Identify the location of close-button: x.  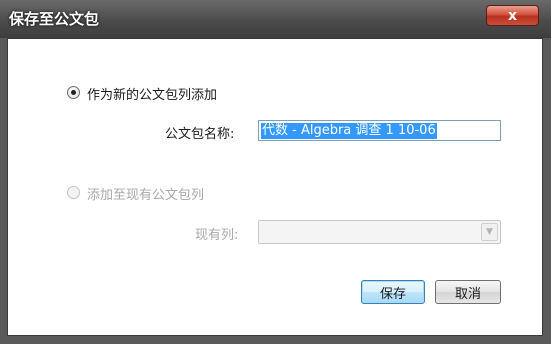
(512, 15).